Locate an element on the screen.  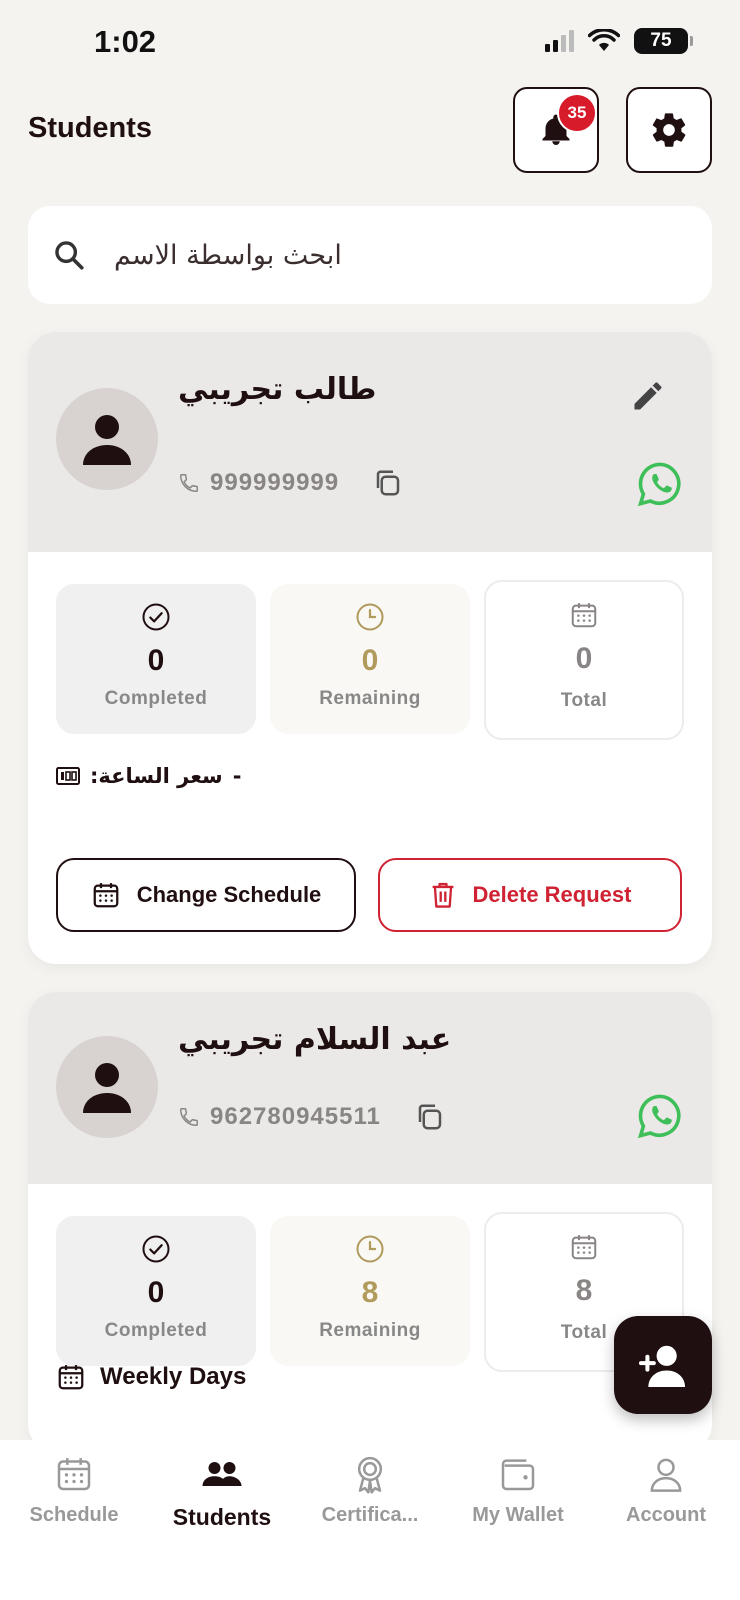
student-phone: 999999999 is located at coordinates (275, 482).